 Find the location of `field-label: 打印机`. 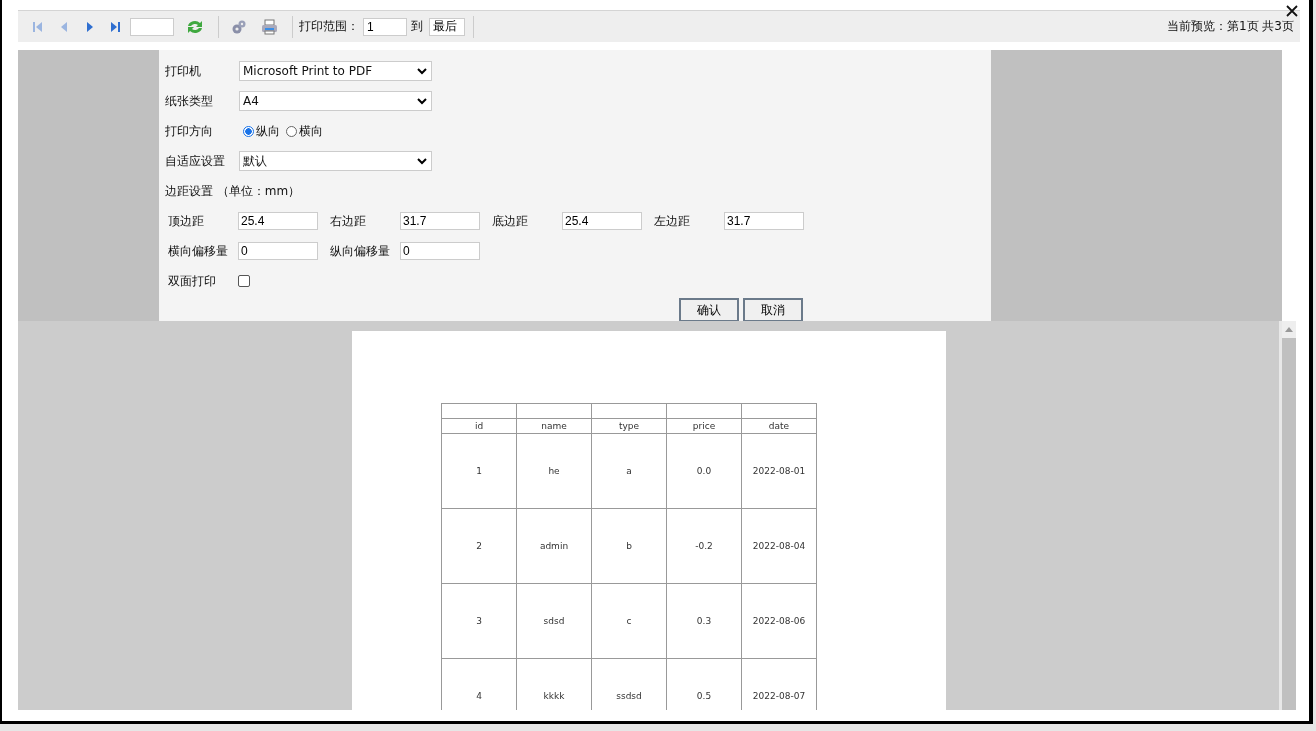

field-label: 打印机 is located at coordinates (183, 71).